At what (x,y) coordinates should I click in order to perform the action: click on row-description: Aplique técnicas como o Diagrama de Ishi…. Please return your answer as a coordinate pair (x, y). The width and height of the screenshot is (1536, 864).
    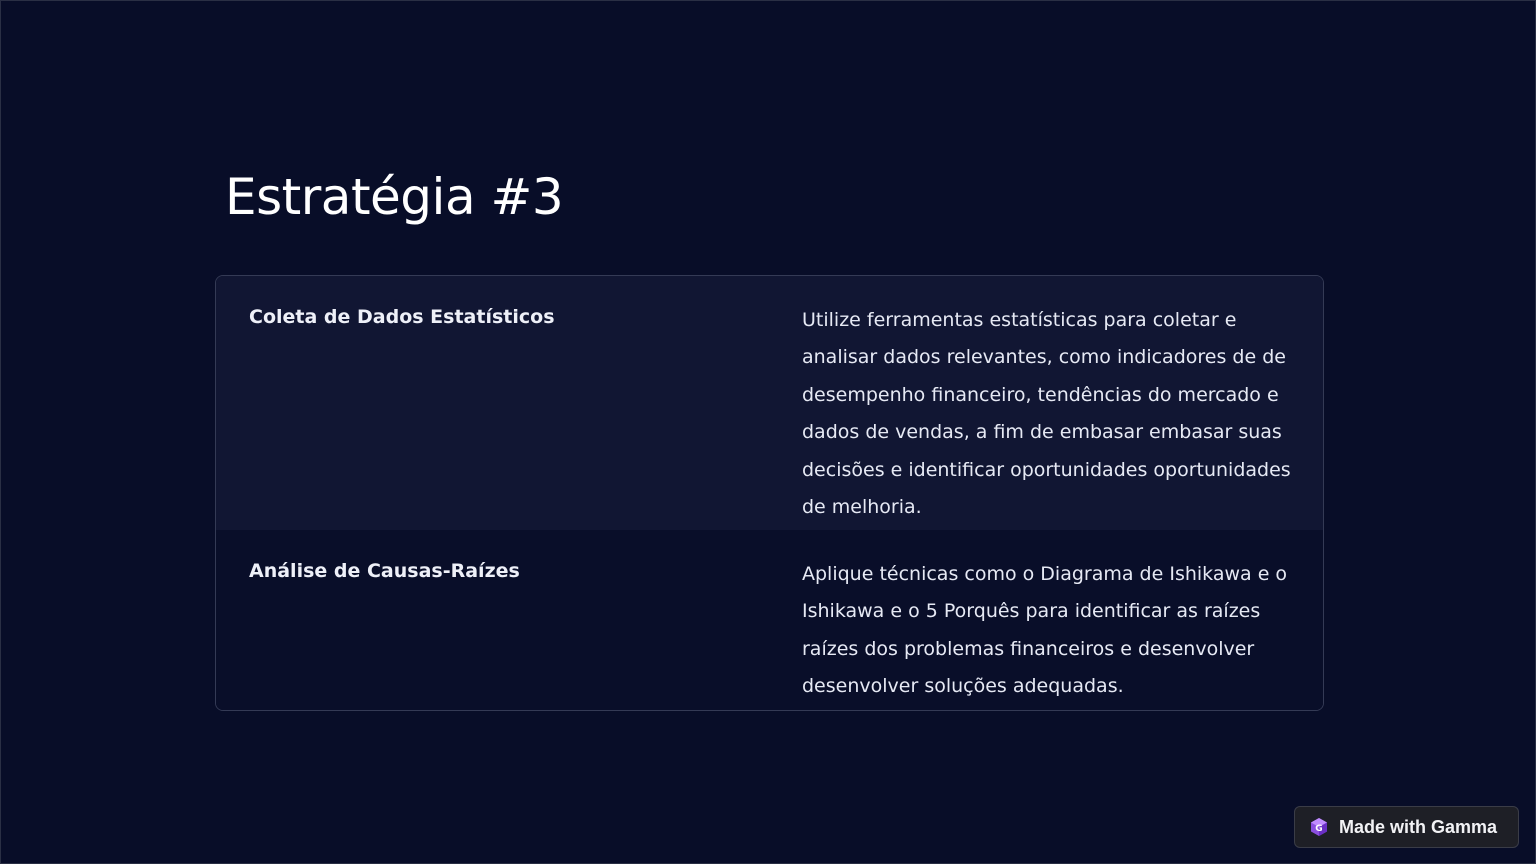
    Looking at the image, I should click on (1045, 630).